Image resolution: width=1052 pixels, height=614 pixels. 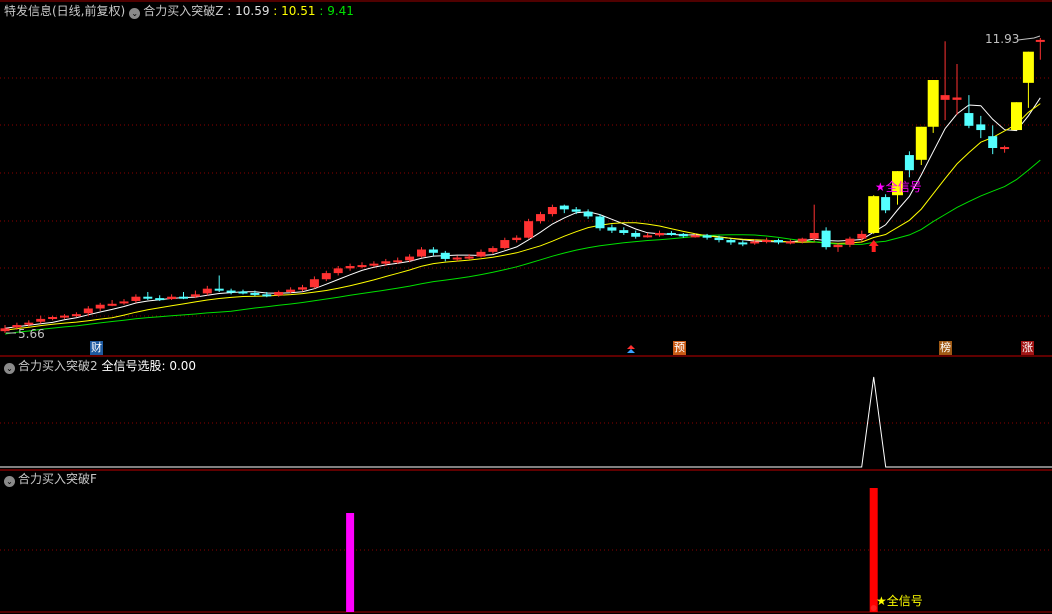 I want to click on marker-cai: 财, so click(x=96, y=348).